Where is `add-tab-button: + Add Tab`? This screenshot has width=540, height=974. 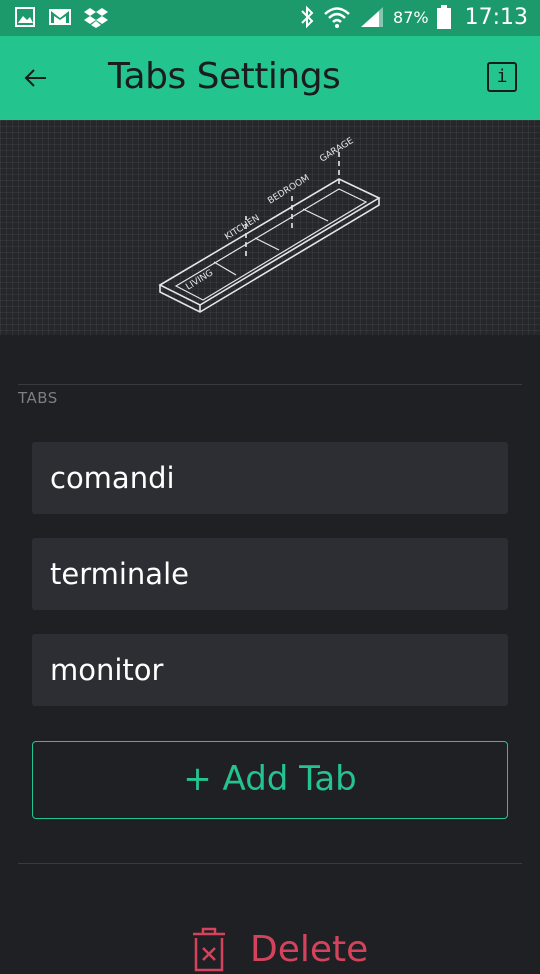 add-tab-button: + Add Tab is located at coordinates (270, 780).